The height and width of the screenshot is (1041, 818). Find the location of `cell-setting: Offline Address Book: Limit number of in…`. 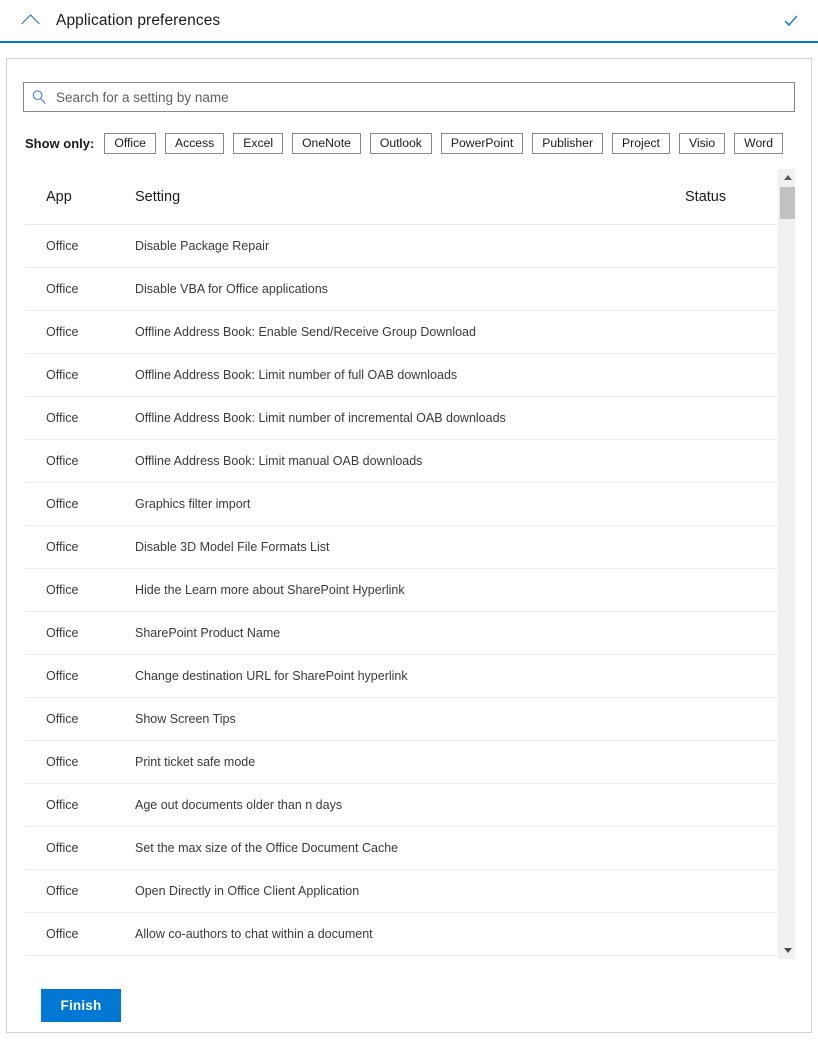

cell-setting: Offline Address Book: Limit number of in… is located at coordinates (320, 418).